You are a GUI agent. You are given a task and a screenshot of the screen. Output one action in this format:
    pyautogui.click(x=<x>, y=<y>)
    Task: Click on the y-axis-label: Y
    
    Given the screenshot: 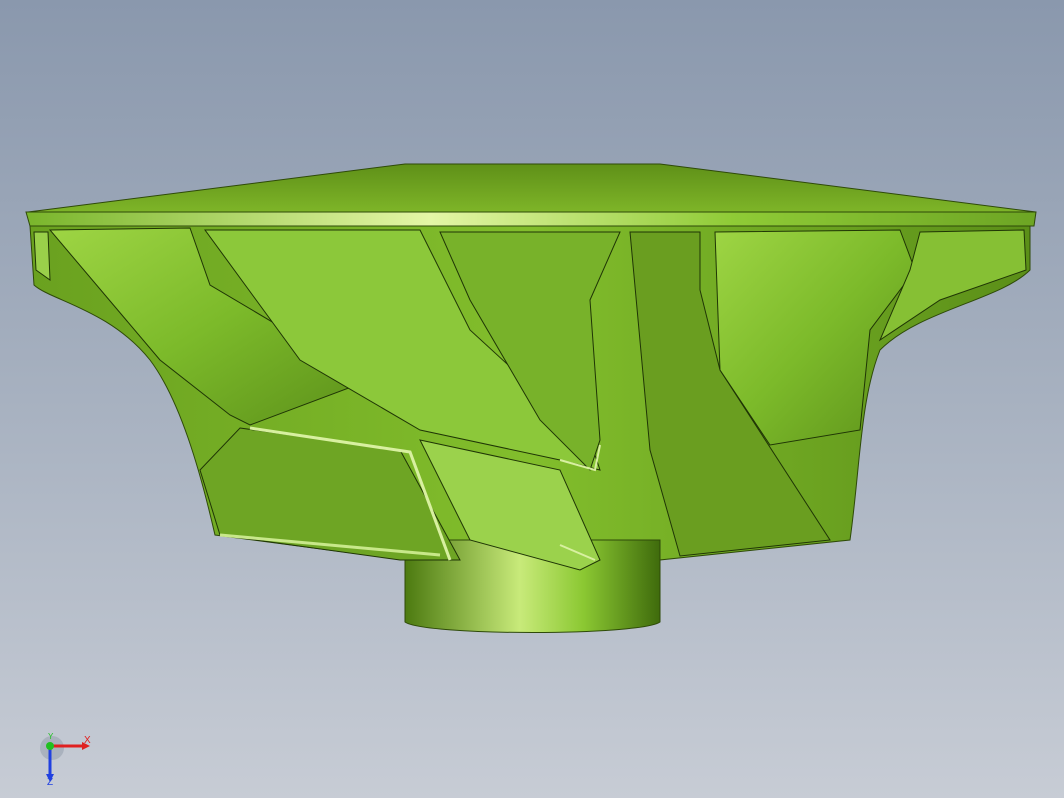 What is the action you would take?
    pyautogui.click(x=51, y=736)
    